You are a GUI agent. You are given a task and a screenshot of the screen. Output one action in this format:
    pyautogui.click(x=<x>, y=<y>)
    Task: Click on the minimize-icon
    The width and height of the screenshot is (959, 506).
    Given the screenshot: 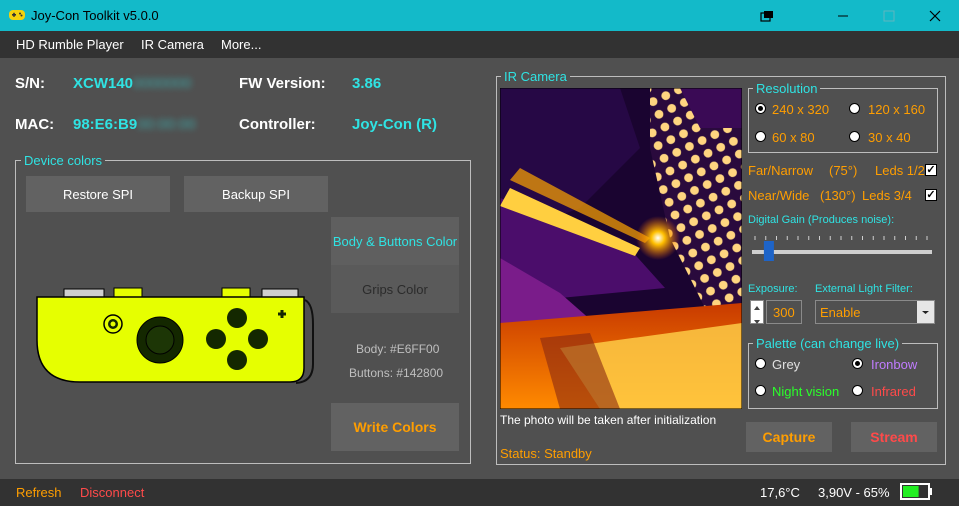 What is the action you would take?
    pyautogui.click(x=843, y=15)
    